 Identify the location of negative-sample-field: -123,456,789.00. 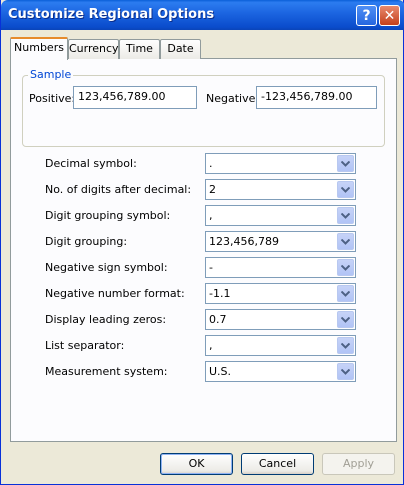
(316, 97).